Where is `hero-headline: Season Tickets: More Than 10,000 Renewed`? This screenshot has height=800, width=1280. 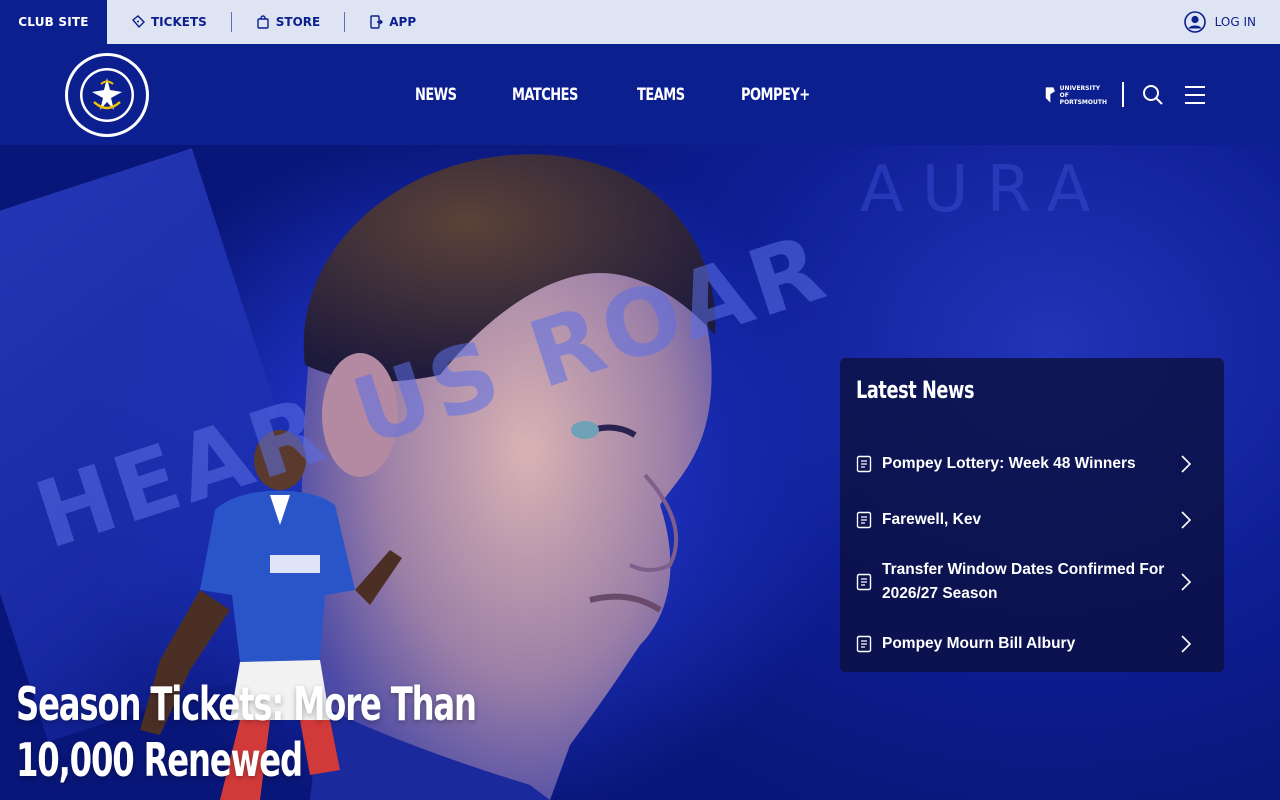
hero-headline: Season Tickets: More Than 10,000 Renewed is located at coordinates (289, 732).